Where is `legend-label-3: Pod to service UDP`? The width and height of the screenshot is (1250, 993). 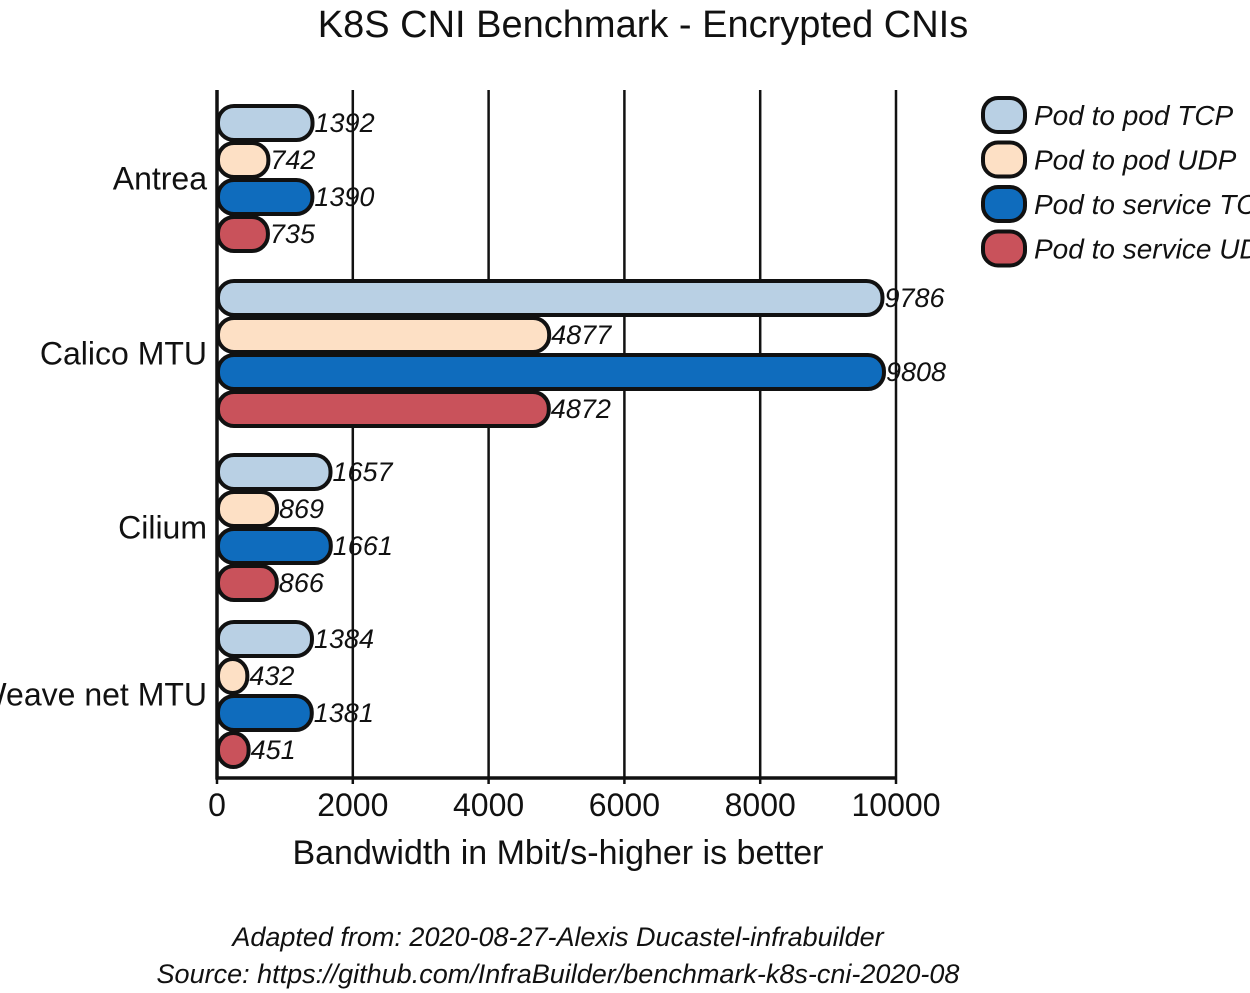 legend-label-3: Pod to service UDP is located at coordinates (1142, 249).